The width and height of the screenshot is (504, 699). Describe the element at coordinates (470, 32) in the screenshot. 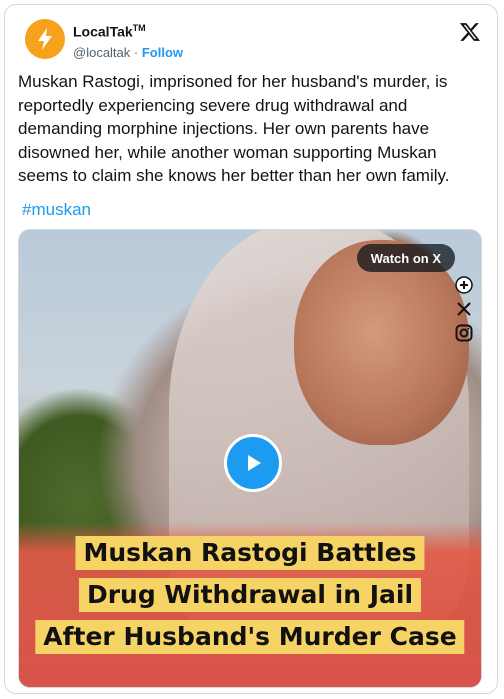

I see `x-logo-icon` at that location.